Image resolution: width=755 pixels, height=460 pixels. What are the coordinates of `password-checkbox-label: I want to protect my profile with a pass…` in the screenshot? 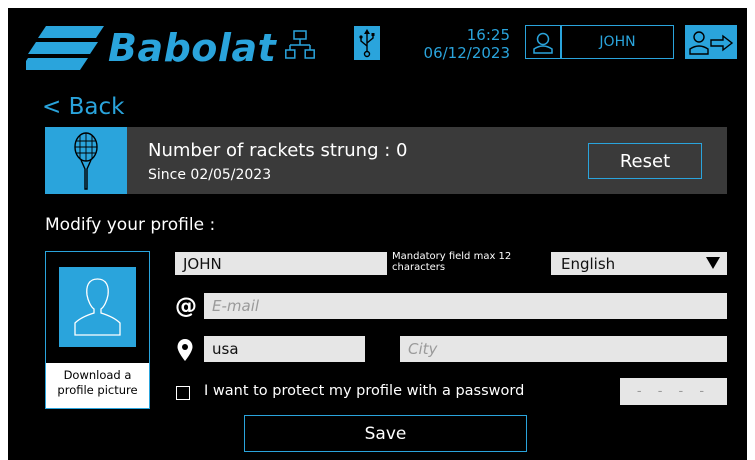 It's located at (364, 391).